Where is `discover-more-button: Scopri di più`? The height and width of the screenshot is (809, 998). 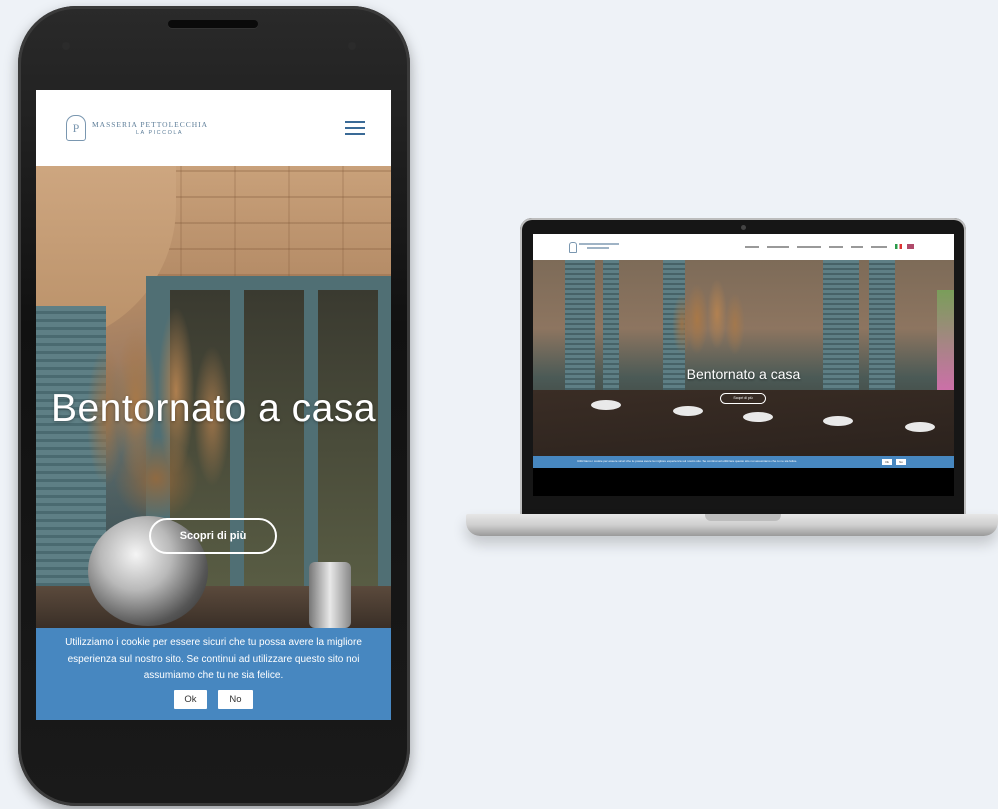
discover-more-button: Scopri di più is located at coordinates (213, 536).